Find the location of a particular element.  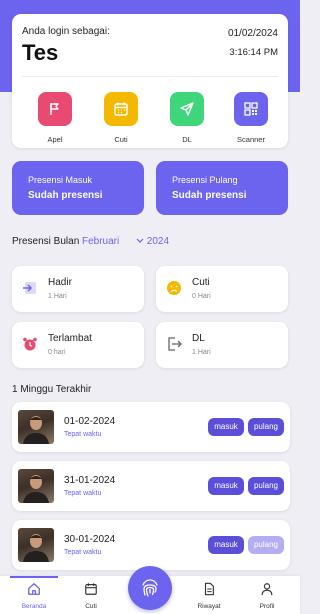

action-cuti-button: Cuti is located at coordinates (121, 118).